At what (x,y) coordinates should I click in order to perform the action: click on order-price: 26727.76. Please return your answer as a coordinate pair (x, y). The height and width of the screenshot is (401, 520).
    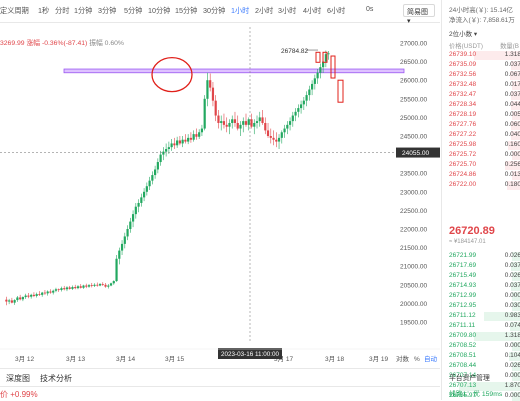
    Looking at the image, I should click on (462, 124).